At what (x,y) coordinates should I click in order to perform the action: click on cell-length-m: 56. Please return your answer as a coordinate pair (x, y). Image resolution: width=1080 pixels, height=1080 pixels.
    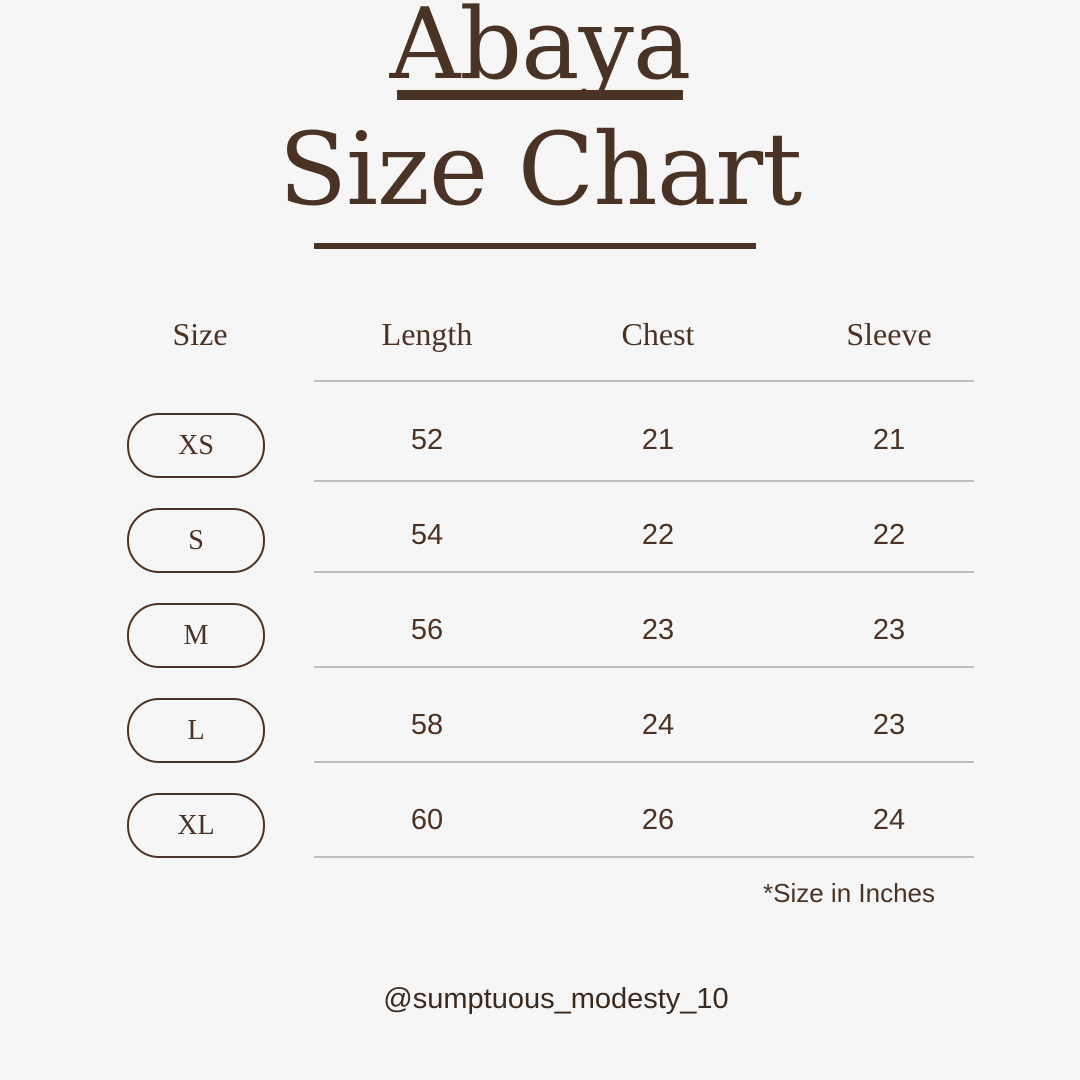
    Looking at the image, I should click on (427, 630).